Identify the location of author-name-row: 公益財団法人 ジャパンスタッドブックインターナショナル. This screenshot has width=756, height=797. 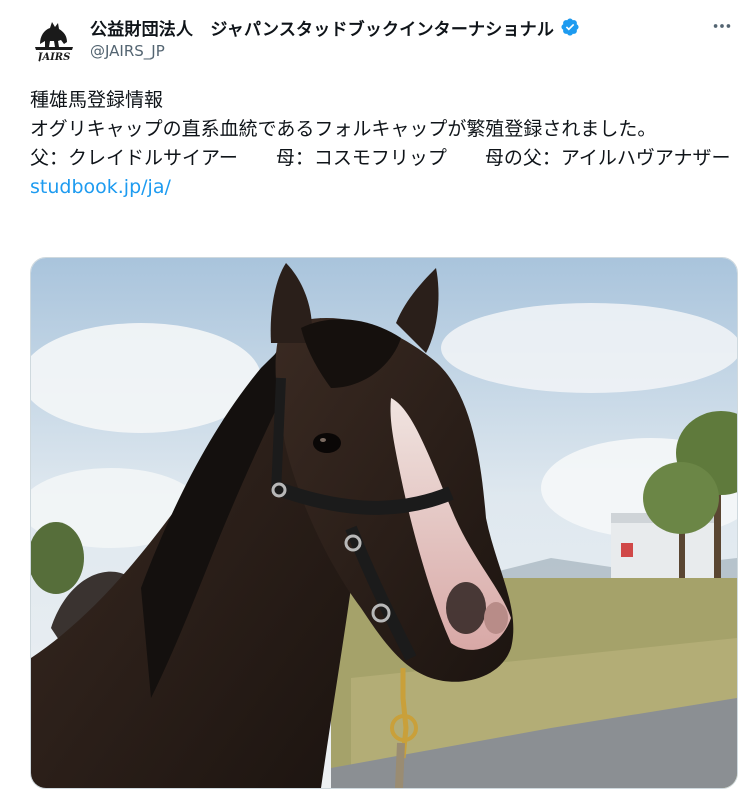
(335, 27).